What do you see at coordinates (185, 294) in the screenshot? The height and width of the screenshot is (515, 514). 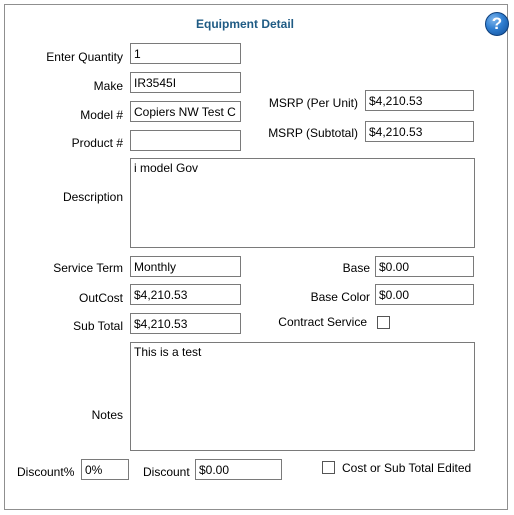 I see `outcost-input` at bounding box center [185, 294].